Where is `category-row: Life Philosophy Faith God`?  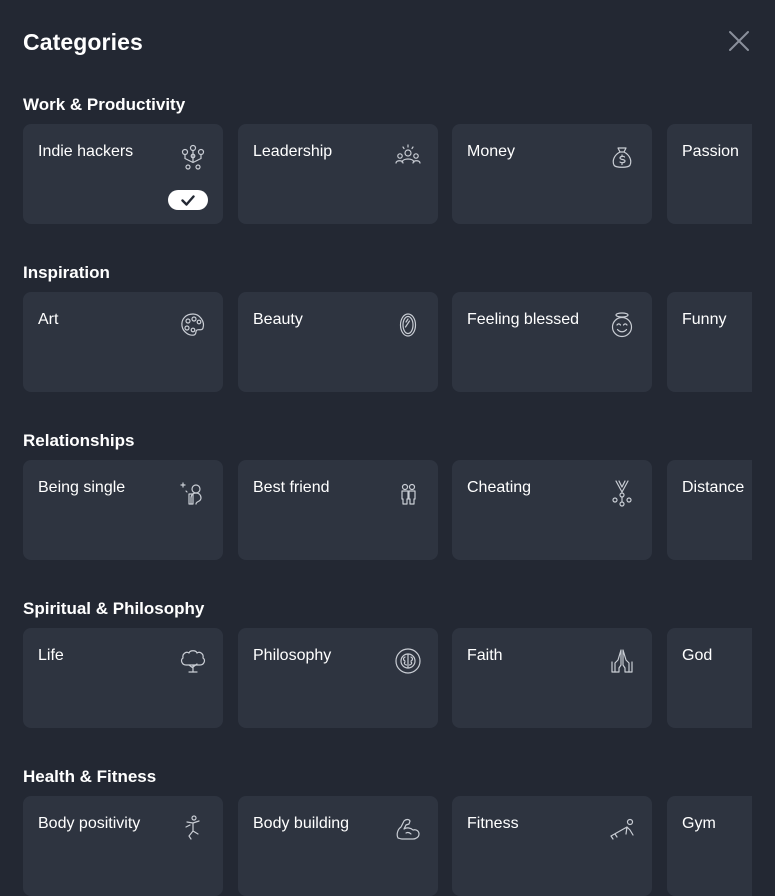
category-row: Life Philosophy Faith God is located at coordinates (387, 678).